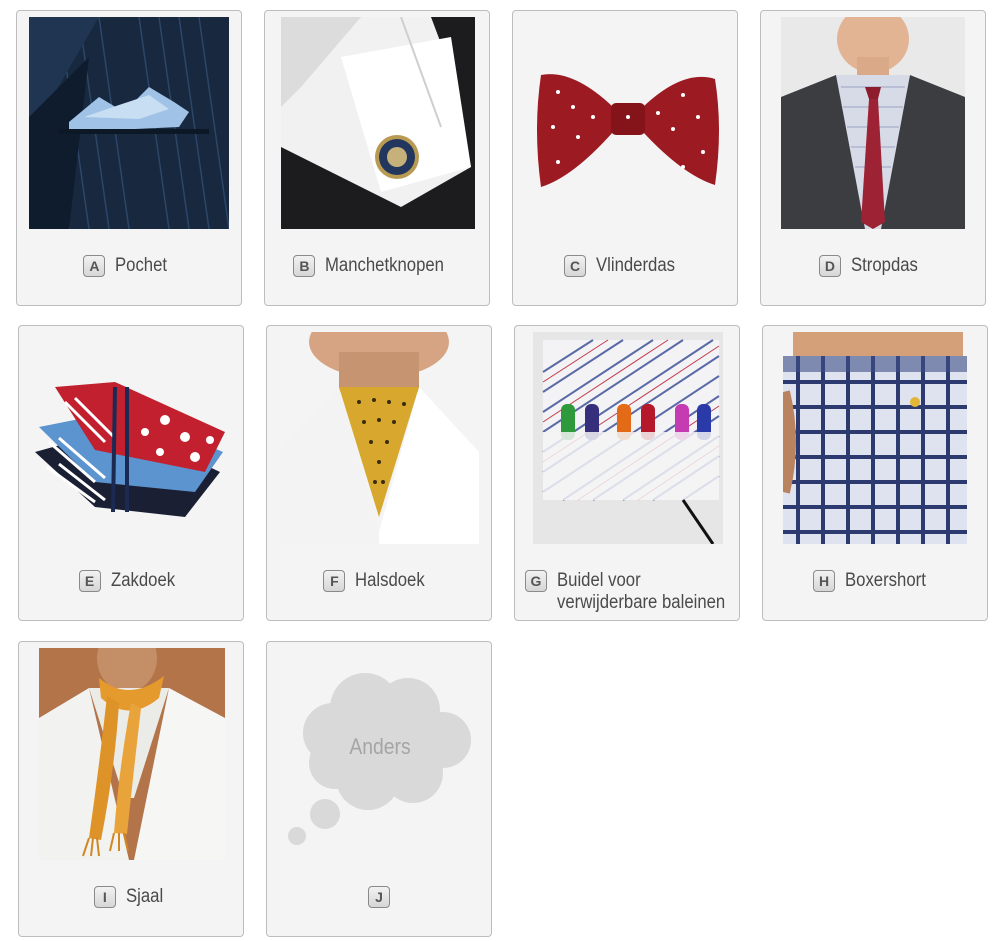  Describe the element at coordinates (380, 746) in the screenshot. I see `other-option-placeholder: Anders` at that location.